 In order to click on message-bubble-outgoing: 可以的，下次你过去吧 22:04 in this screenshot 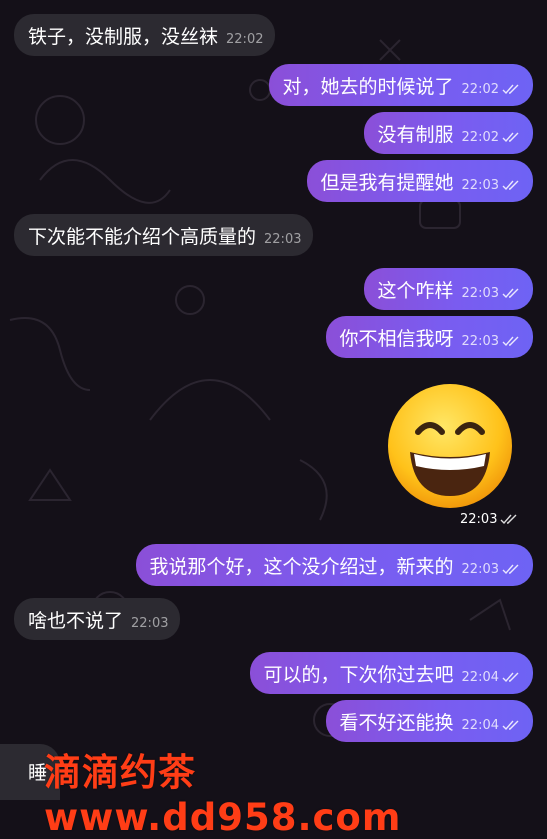, I will do `click(391, 673)`.